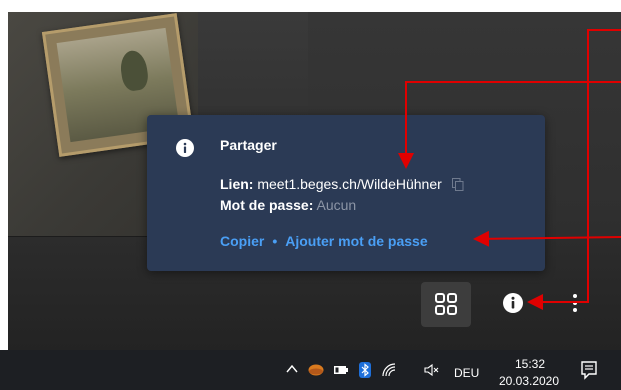 This screenshot has width=621, height=390. Describe the element at coordinates (575, 303) in the screenshot. I see `more-options-button` at that location.